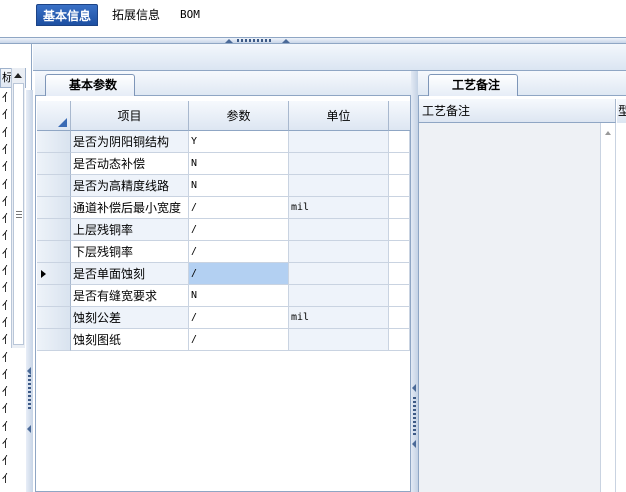 This screenshot has width=626, height=492. What do you see at coordinates (54, 116) in the screenshot?
I see `grid-corner` at bounding box center [54, 116].